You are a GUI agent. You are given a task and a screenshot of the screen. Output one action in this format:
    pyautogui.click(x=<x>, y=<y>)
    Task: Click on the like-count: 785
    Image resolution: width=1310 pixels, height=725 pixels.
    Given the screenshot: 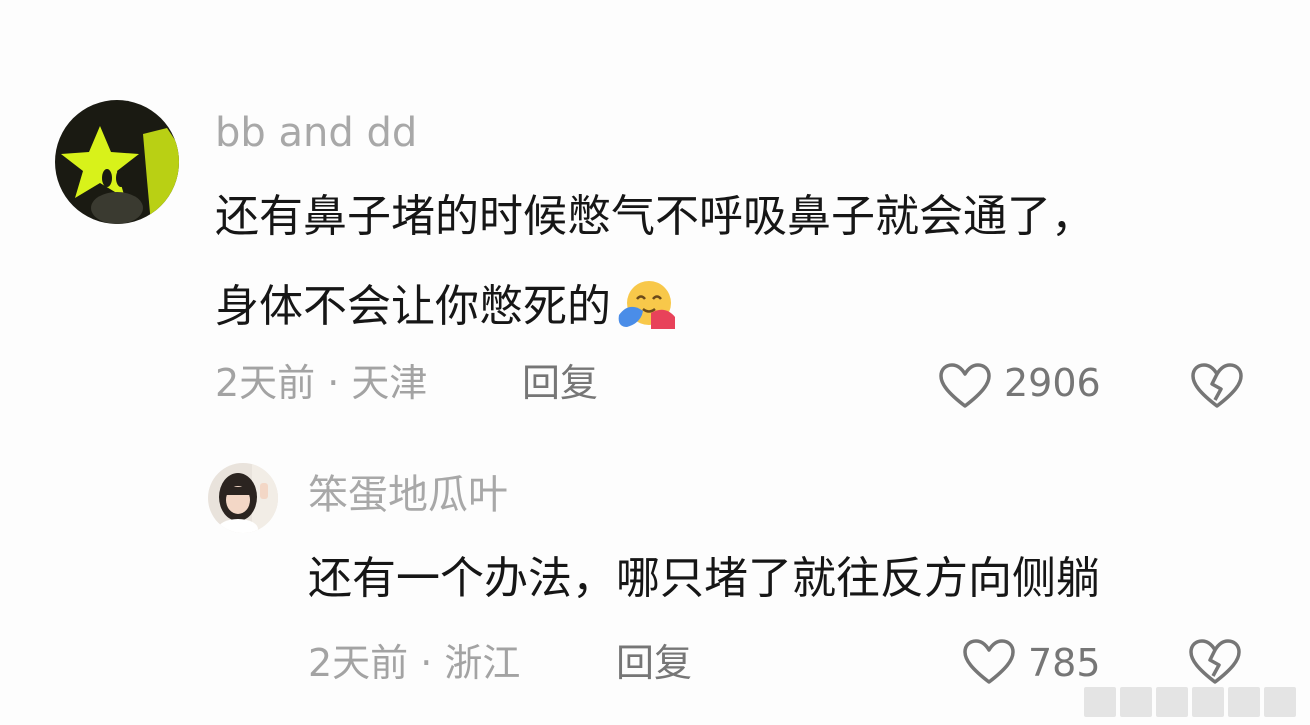 What is the action you would take?
    pyautogui.click(x=1064, y=663)
    